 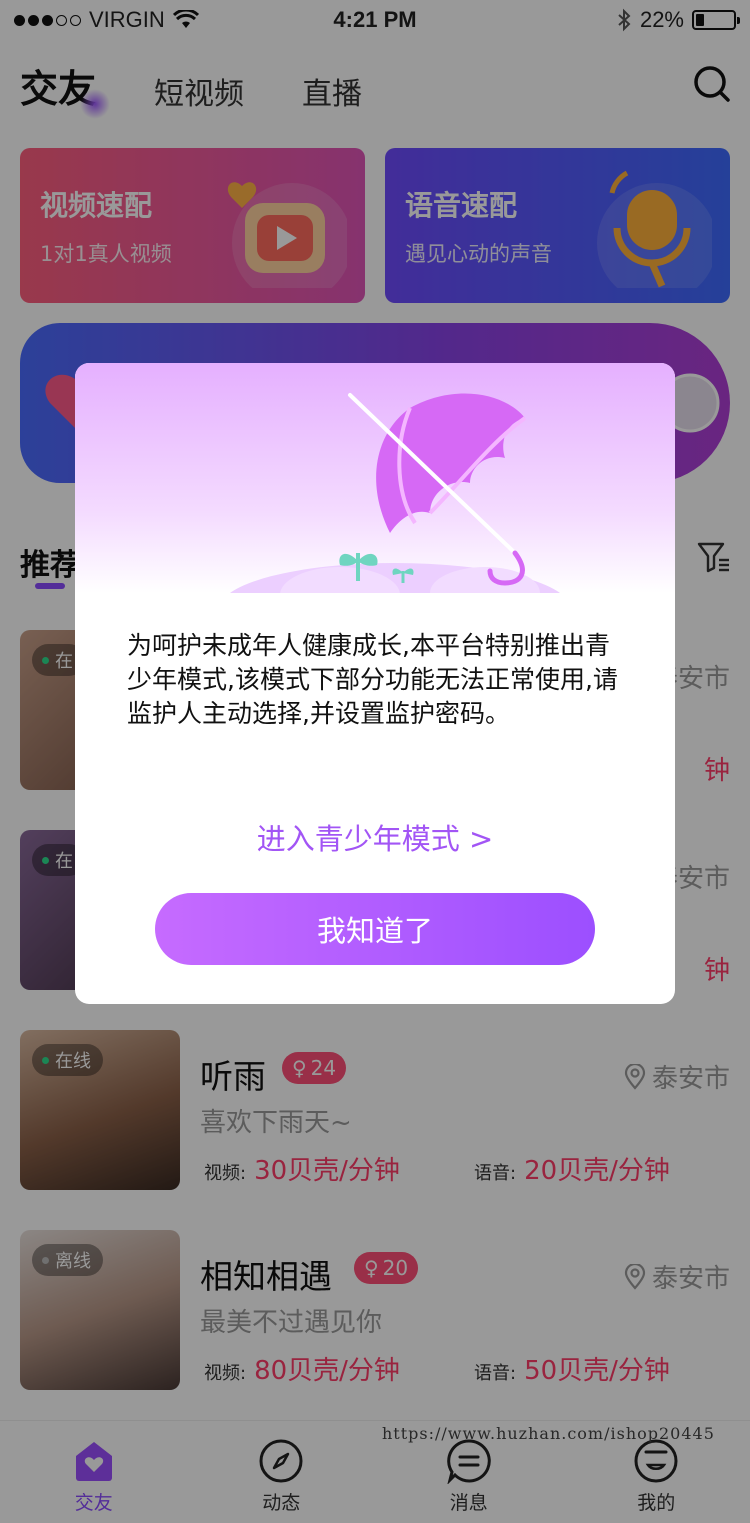 What do you see at coordinates (395, 493) in the screenshot?
I see `umbrella-icon` at bounding box center [395, 493].